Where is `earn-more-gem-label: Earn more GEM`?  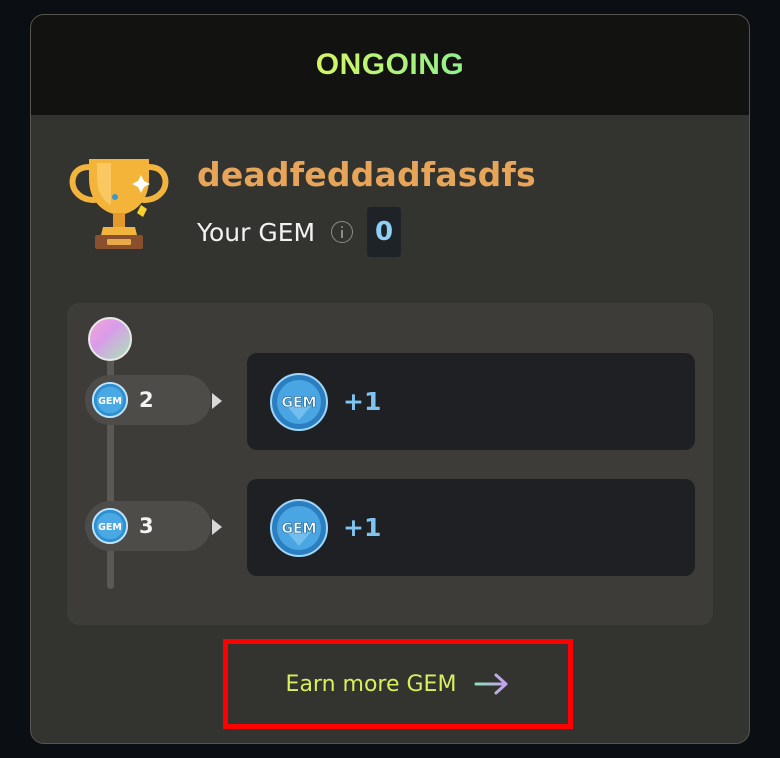
earn-more-gem-label: Earn more GEM is located at coordinates (371, 684).